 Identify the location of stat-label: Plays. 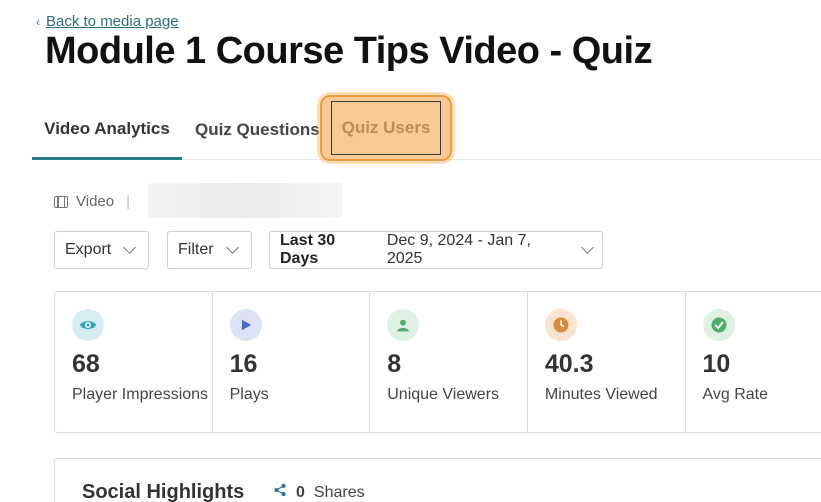
(249, 394).